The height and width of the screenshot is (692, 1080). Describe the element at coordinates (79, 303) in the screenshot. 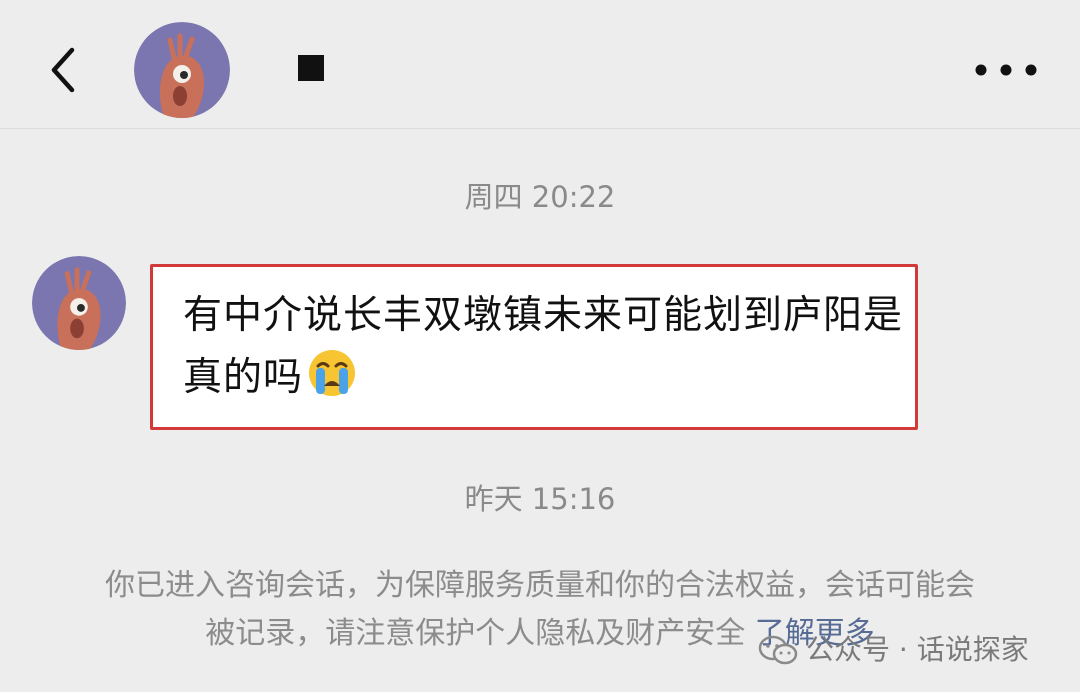

I see `sender-avatar` at that location.